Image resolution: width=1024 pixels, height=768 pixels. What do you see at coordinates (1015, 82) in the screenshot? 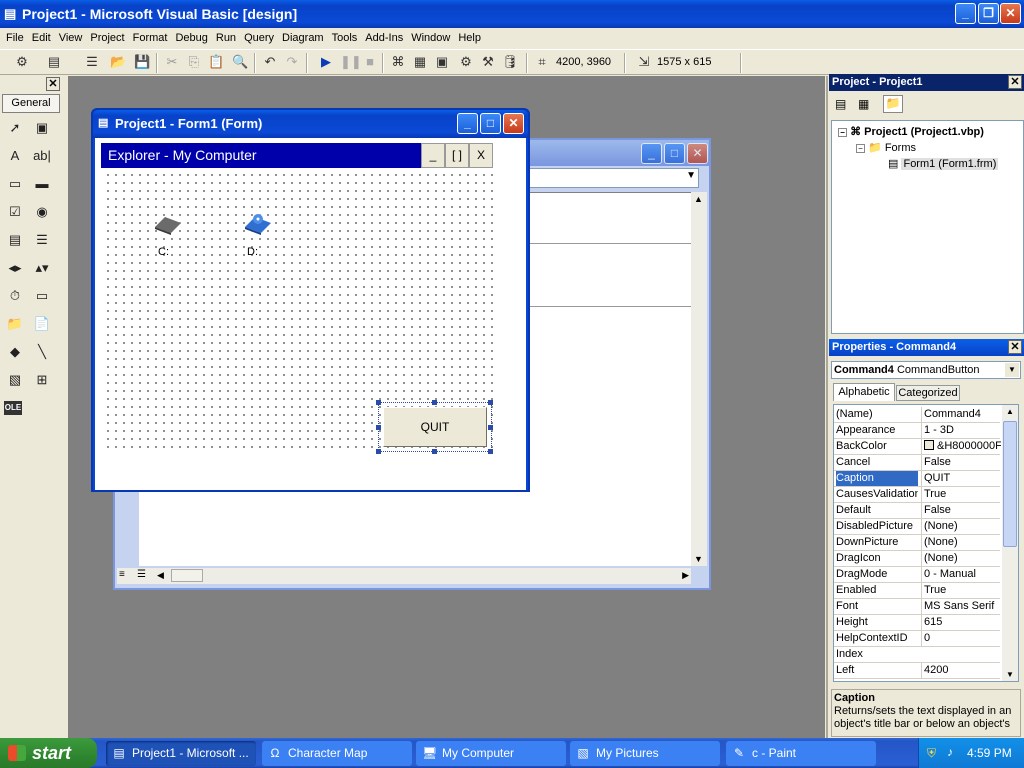
I see `project-panel-close-icon: ✕` at bounding box center [1015, 82].